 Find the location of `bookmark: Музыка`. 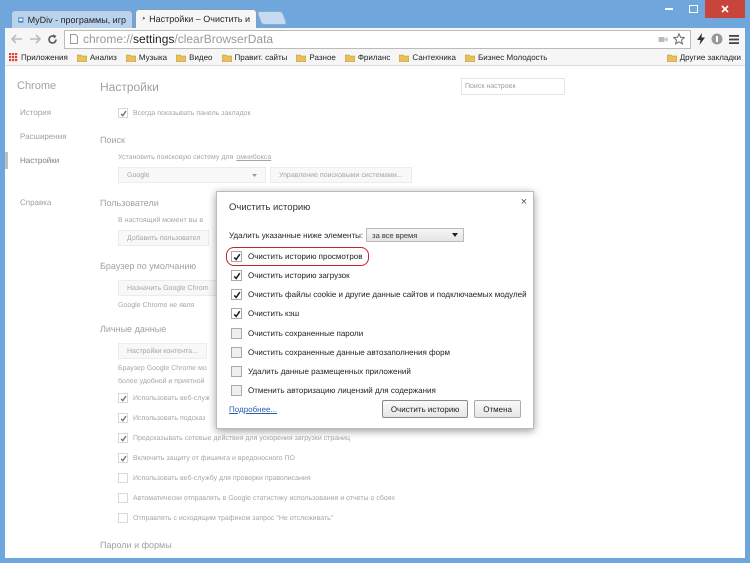

bookmark: Музыка is located at coordinates (147, 57).